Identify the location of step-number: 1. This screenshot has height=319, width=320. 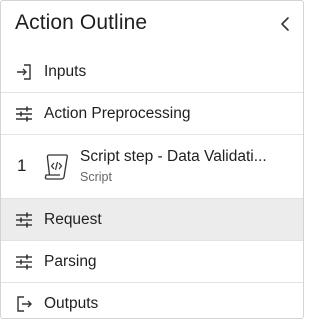
(22, 165).